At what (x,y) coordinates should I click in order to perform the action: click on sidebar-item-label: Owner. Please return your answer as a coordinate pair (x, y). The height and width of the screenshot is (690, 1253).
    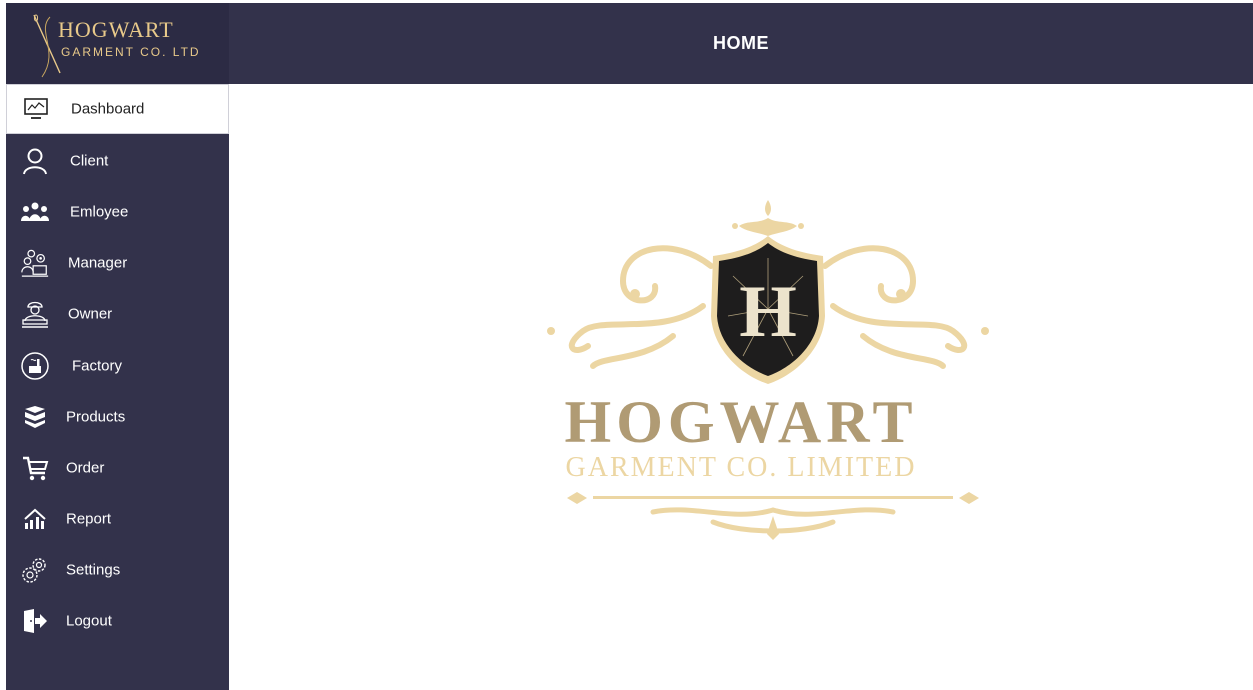
    Looking at the image, I should click on (90, 314).